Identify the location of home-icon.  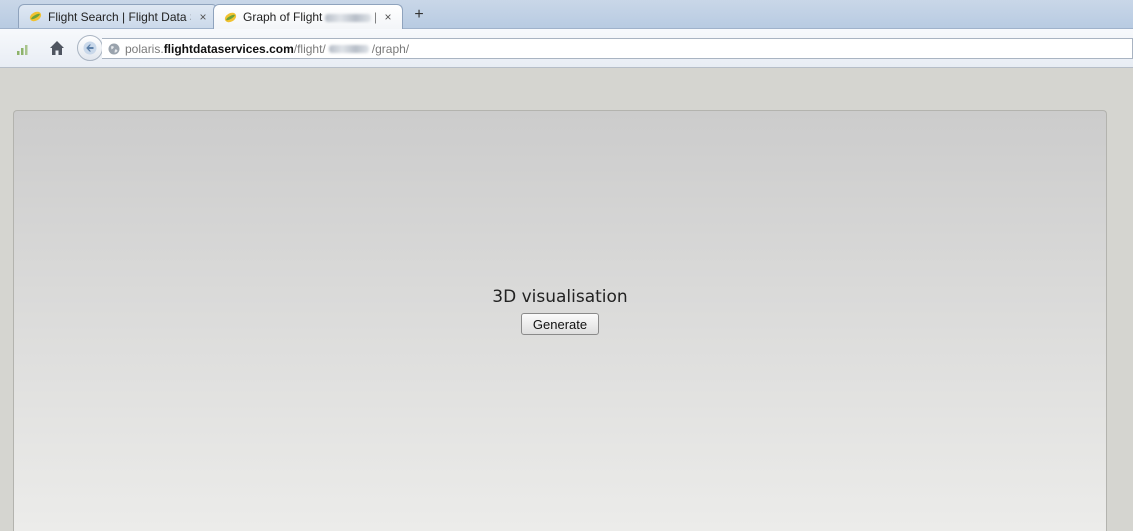
(57, 48).